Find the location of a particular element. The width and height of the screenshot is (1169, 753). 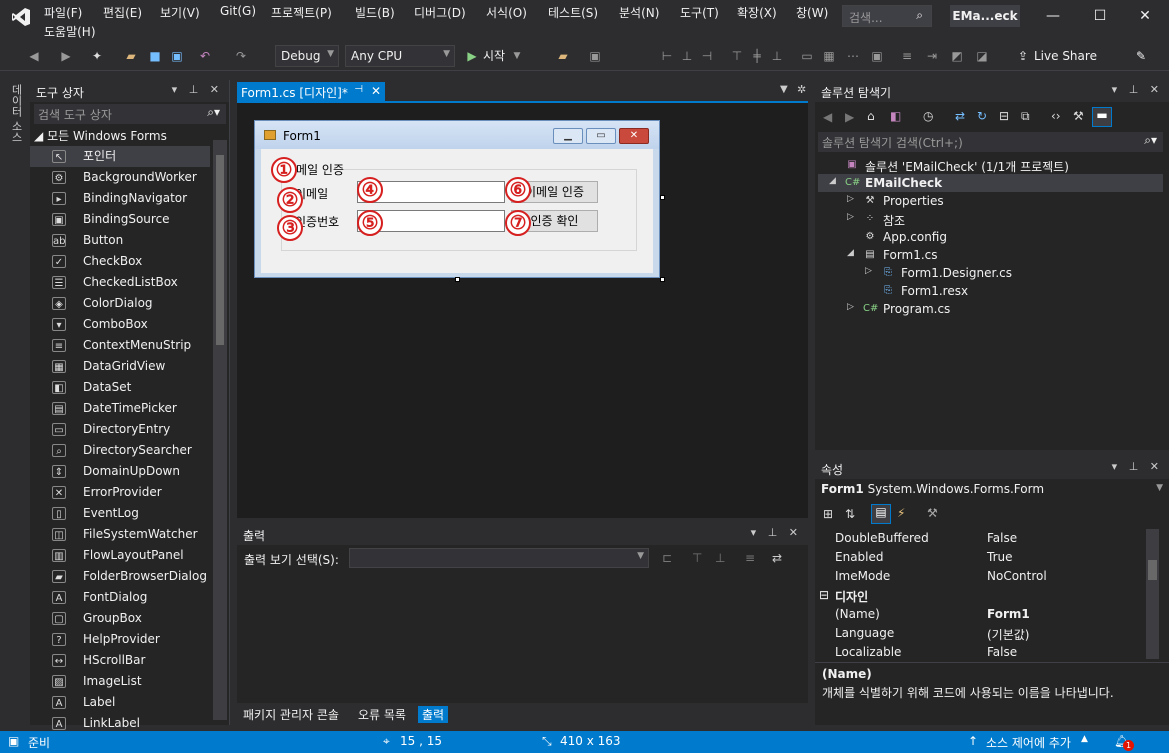

property-row: Language (기본값) is located at coordinates (980, 633).